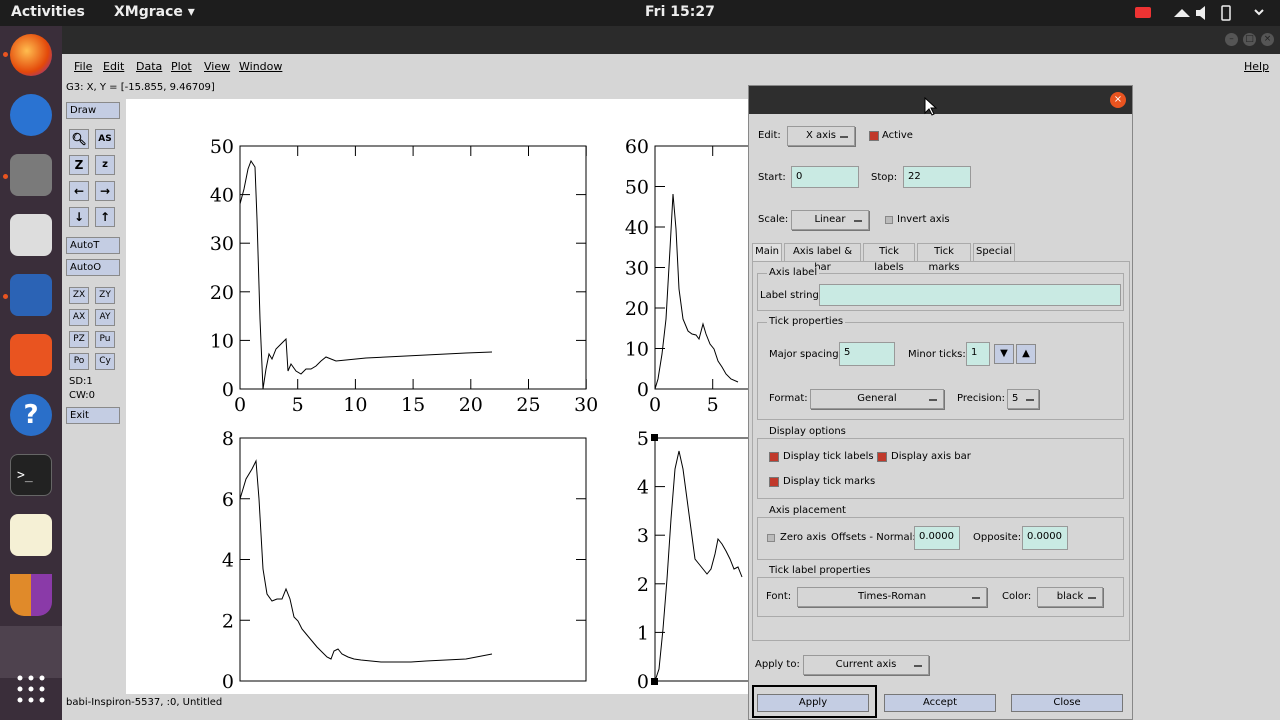 The height and width of the screenshot is (720, 1280). I want to click on menu-window: Window, so click(260, 66).